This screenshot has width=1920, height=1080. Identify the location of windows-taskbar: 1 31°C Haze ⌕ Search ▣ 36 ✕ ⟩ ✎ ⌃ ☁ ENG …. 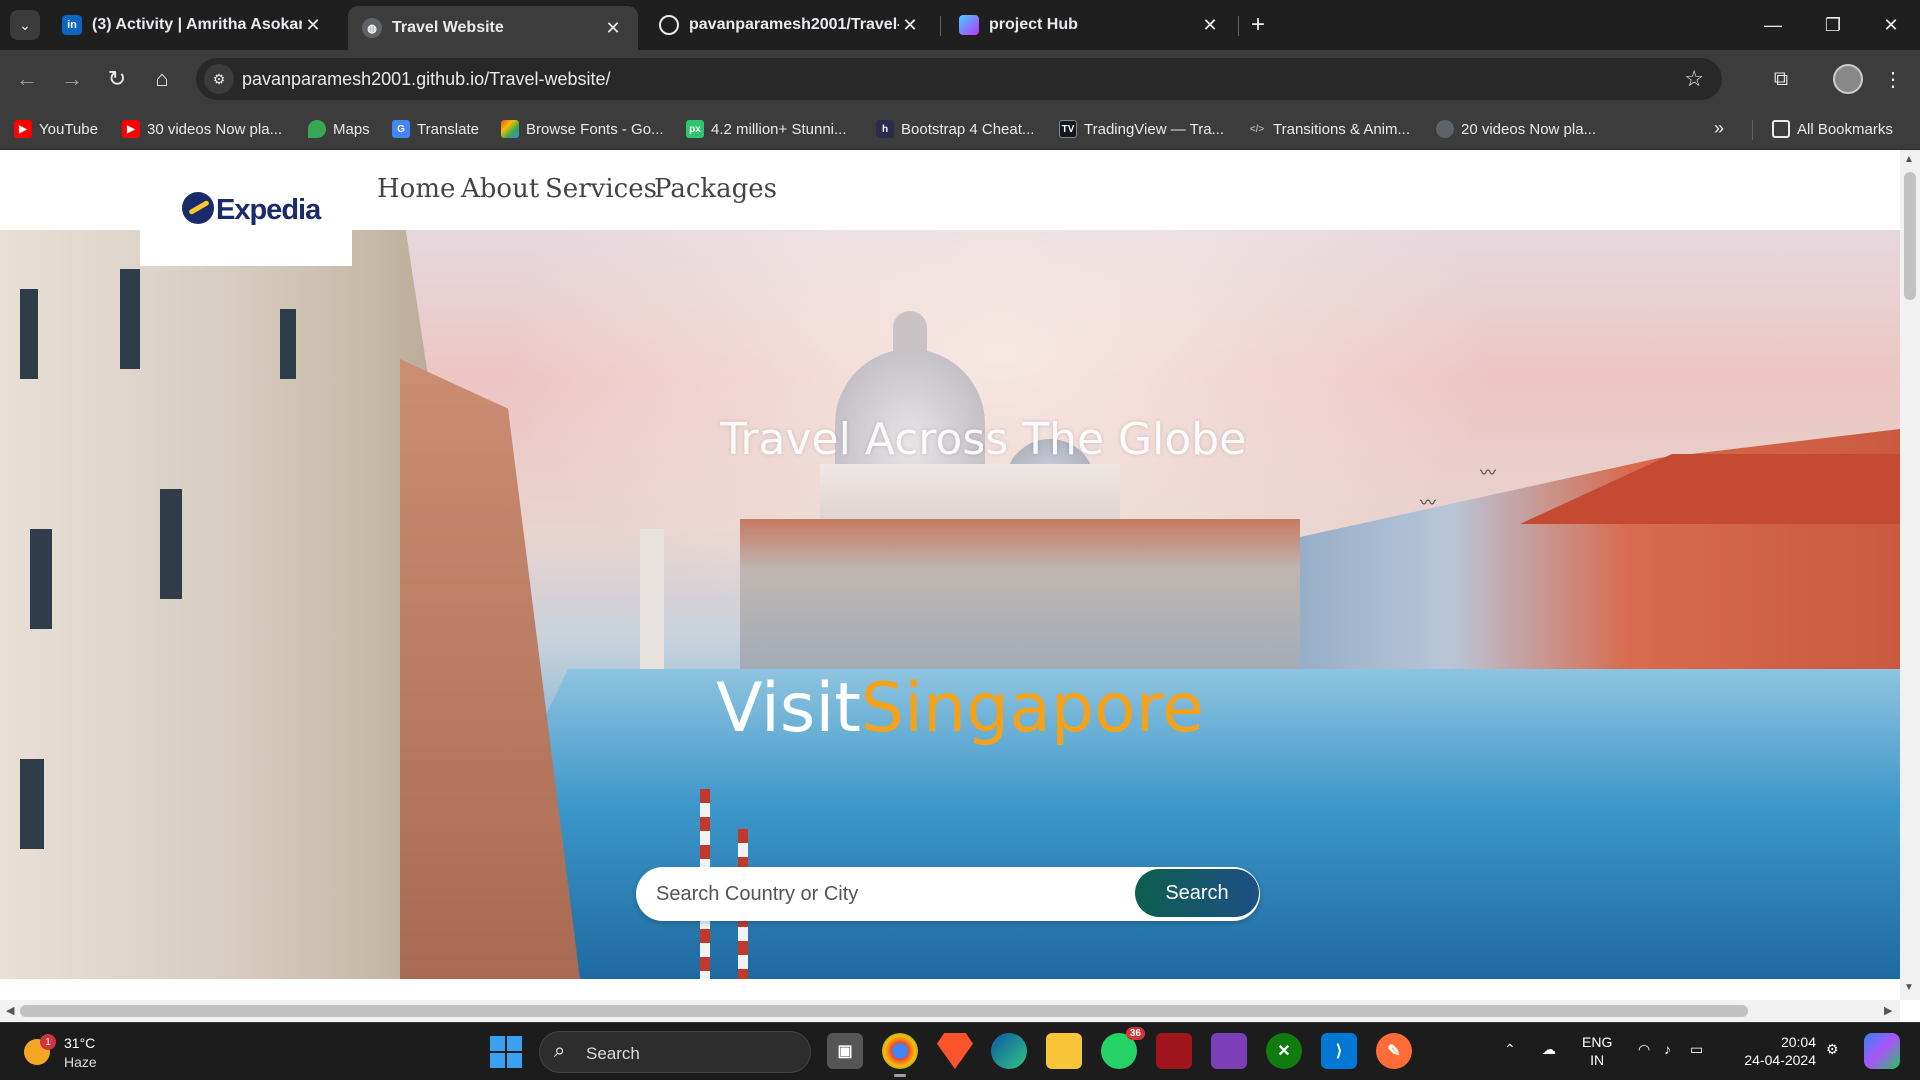
(960, 1051).